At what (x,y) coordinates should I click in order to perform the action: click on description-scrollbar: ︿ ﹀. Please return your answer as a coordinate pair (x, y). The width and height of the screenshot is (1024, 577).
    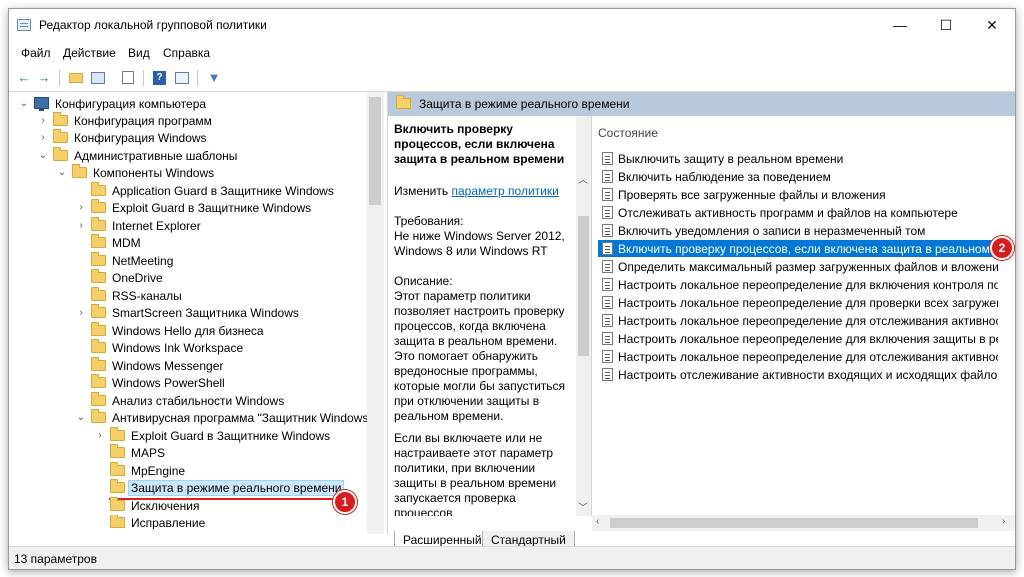
    Looking at the image, I should click on (583, 316).